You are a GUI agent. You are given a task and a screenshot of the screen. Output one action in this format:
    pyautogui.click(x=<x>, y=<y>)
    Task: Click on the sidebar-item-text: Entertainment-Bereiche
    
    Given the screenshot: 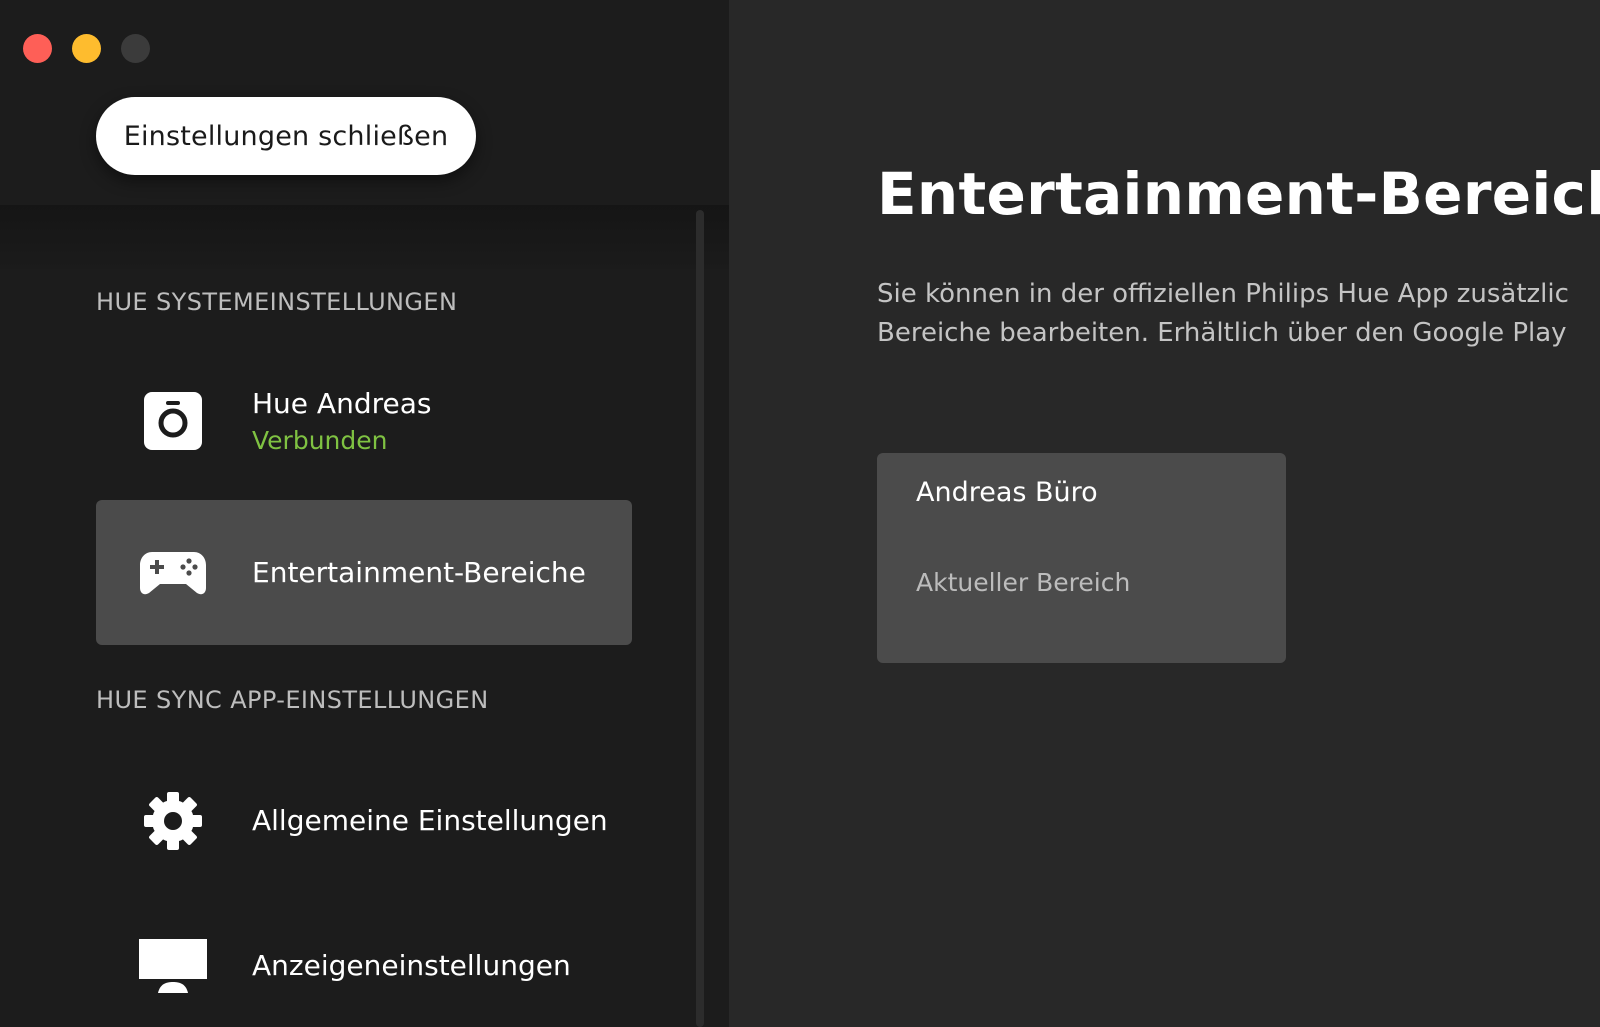 What is the action you would take?
    pyautogui.click(x=419, y=572)
    